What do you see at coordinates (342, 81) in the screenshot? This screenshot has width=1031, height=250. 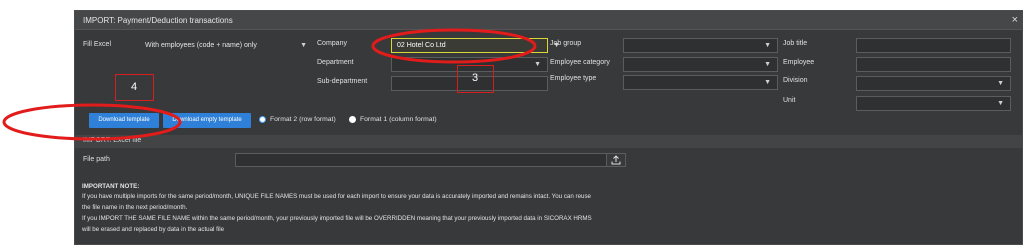 I see `sub-department-label: Sub-department` at bounding box center [342, 81].